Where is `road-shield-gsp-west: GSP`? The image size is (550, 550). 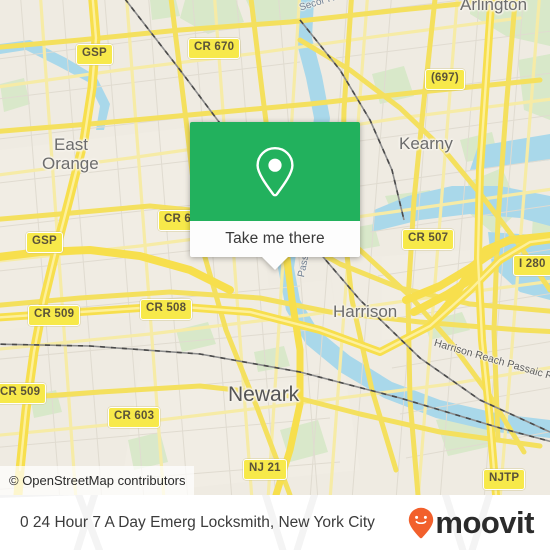 road-shield-gsp-west: GSP is located at coordinates (44, 242).